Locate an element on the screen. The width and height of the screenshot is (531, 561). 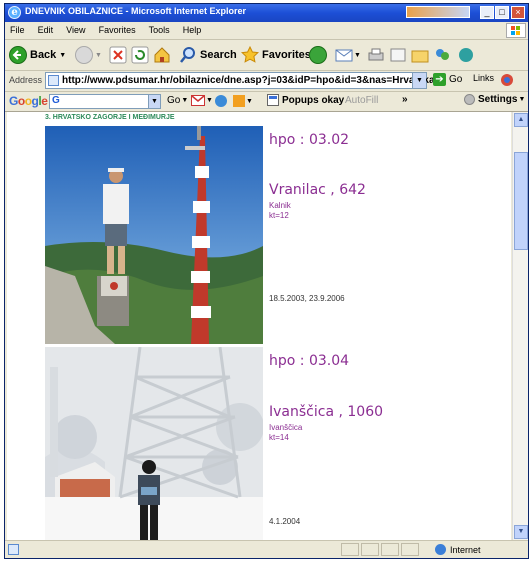
gmail-icon is located at coordinates (198, 100).